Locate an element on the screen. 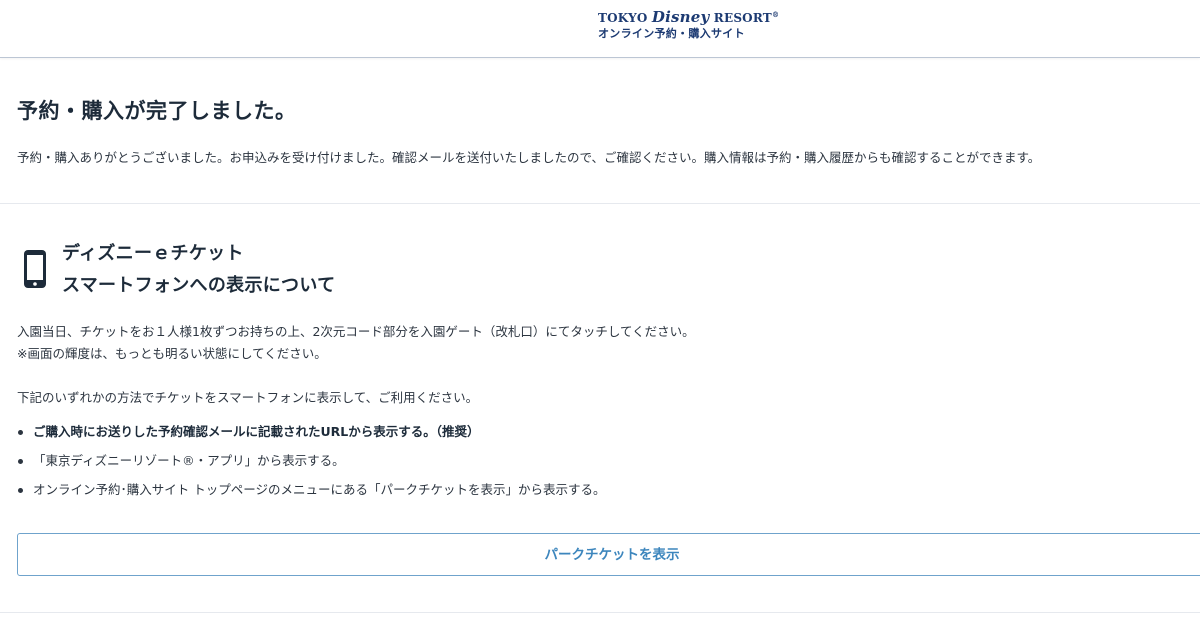 This screenshot has height=638, width=1200. site-header: TOKYO Disney RESORT® オンライン予約・購入サイト is located at coordinates (600, 29).